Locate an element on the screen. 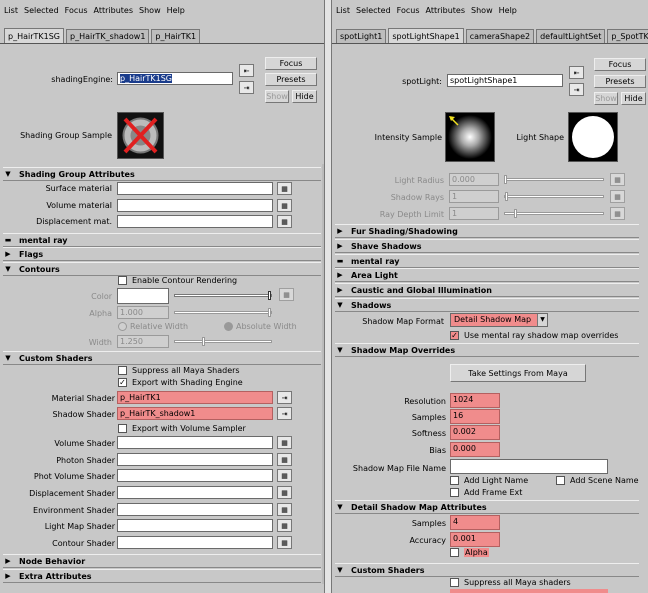 The height and width of the screenshot is (593, 648). section-contours: ▼ Contours is located at coordinates (162, 269).